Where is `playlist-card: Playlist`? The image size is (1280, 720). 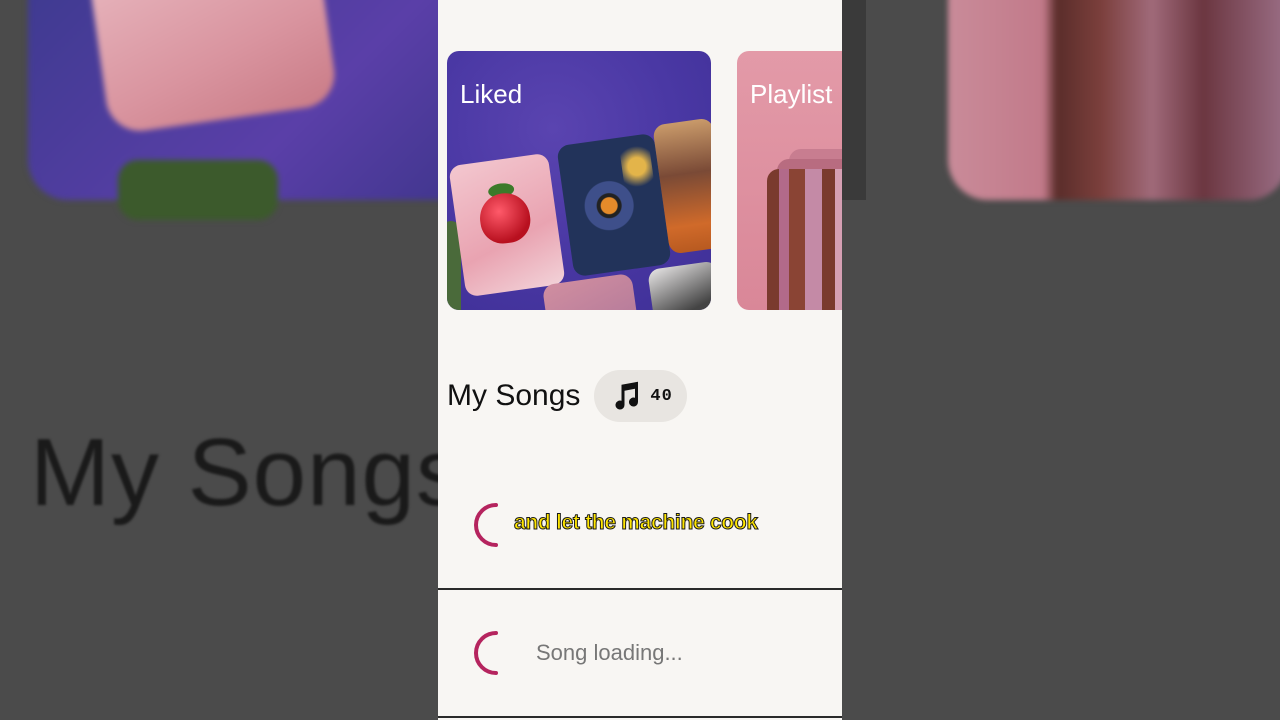 playlist-card: Playlist is located at coordinates (789, 180).